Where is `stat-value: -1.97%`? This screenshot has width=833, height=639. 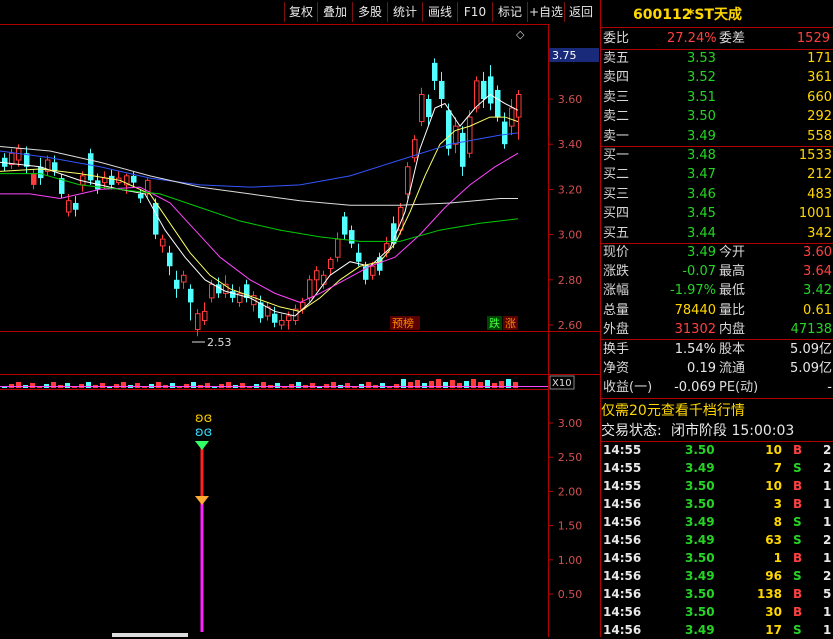 stat-value: -1.97% is located at coordinates (693, 291).